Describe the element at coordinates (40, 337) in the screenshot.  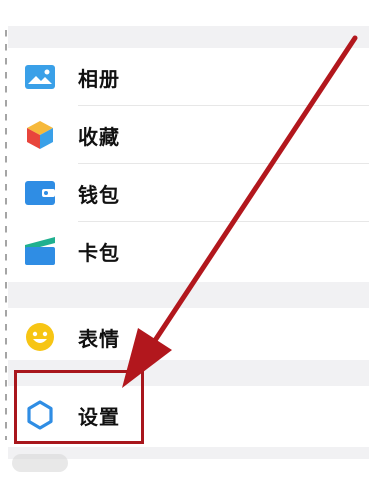
I see `smiley-icon` at that location.